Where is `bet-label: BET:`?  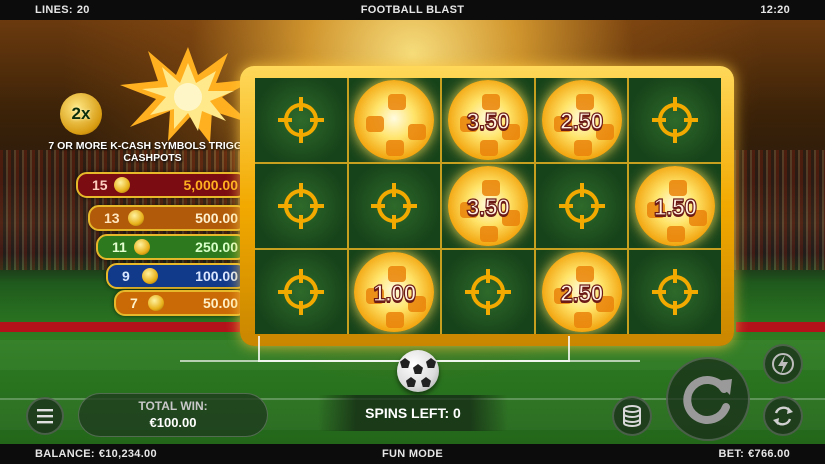 bet-label: BET: is located at coordinates (731, 454).